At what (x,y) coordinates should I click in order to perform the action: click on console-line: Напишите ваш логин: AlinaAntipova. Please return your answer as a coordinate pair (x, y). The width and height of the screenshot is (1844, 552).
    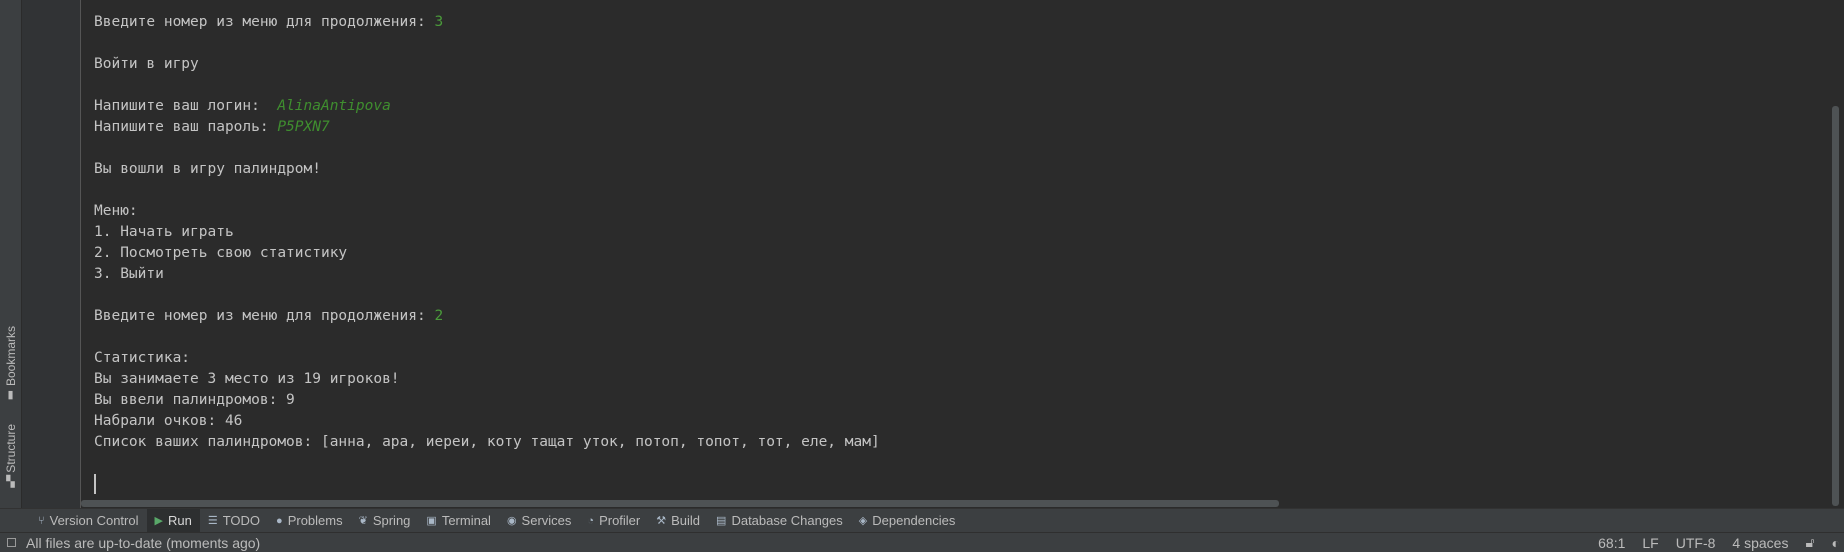
    Looking at the image, I should click on (487, 106).